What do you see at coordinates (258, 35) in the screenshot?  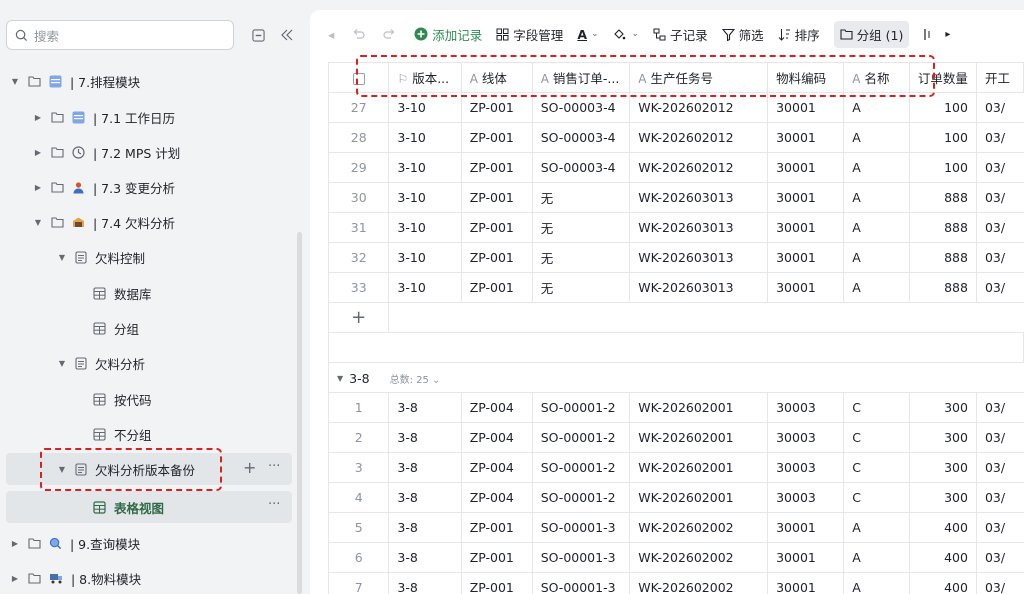 I see `collapse-all-button` at bounding box center [258, 35].